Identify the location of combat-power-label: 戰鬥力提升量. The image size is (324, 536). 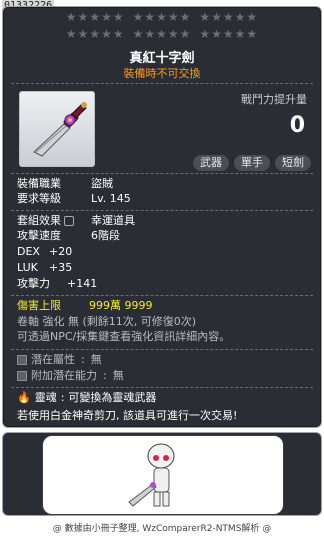
(274, 99).